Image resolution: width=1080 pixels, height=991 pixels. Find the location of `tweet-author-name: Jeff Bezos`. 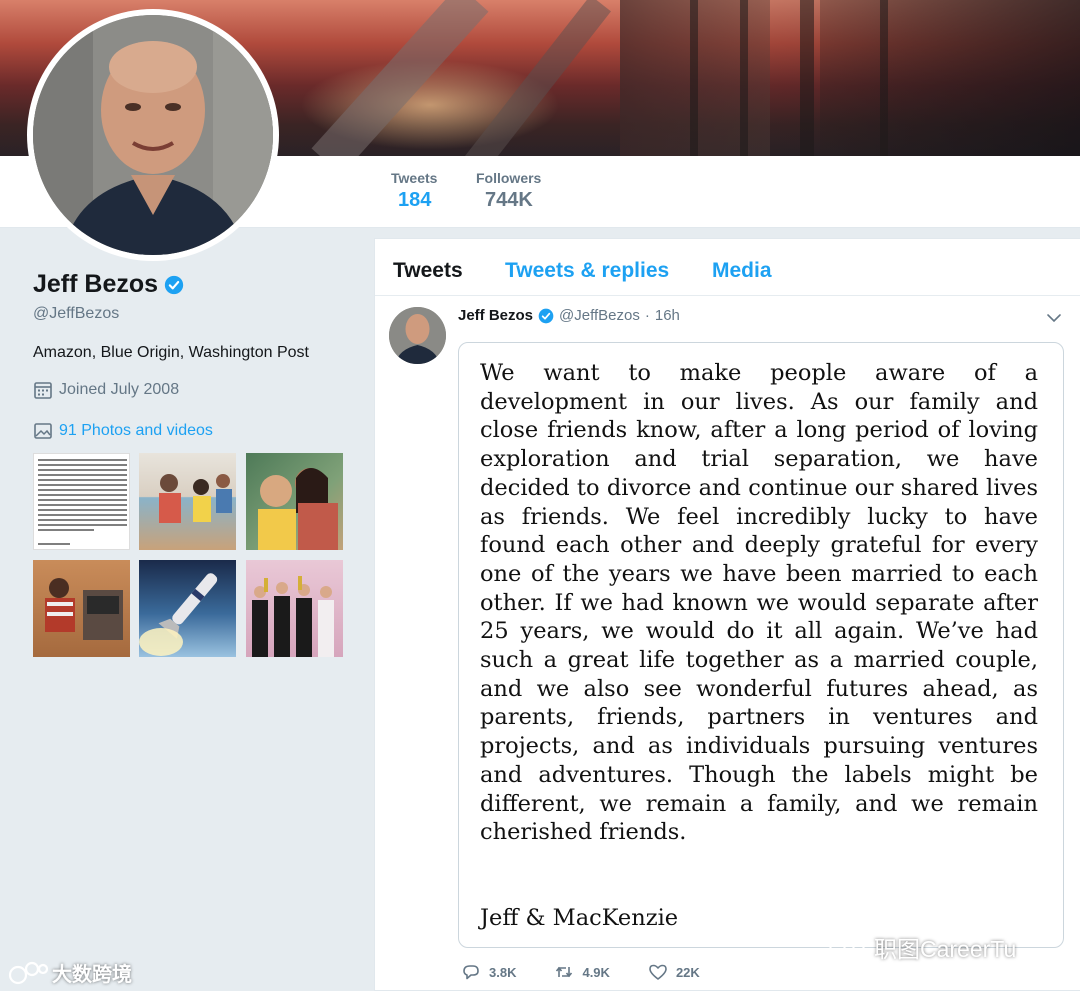

tweet-author-name: Jeff Bezos is located at coordinates (495, 315).